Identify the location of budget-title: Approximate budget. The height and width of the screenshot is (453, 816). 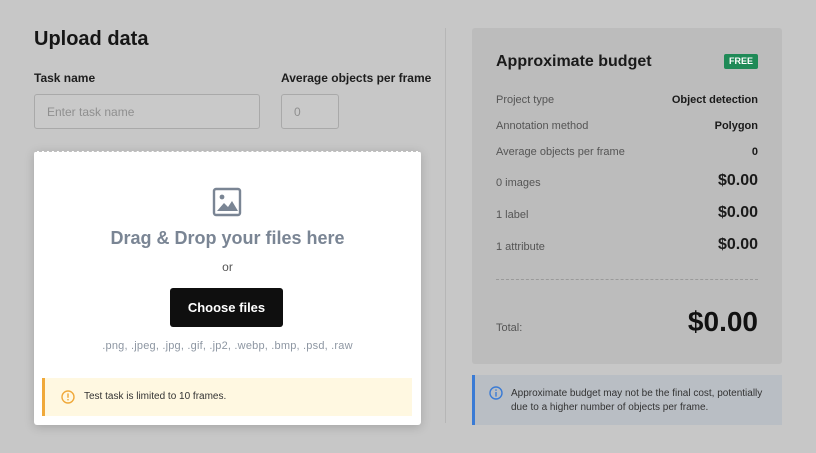
(574, 61).